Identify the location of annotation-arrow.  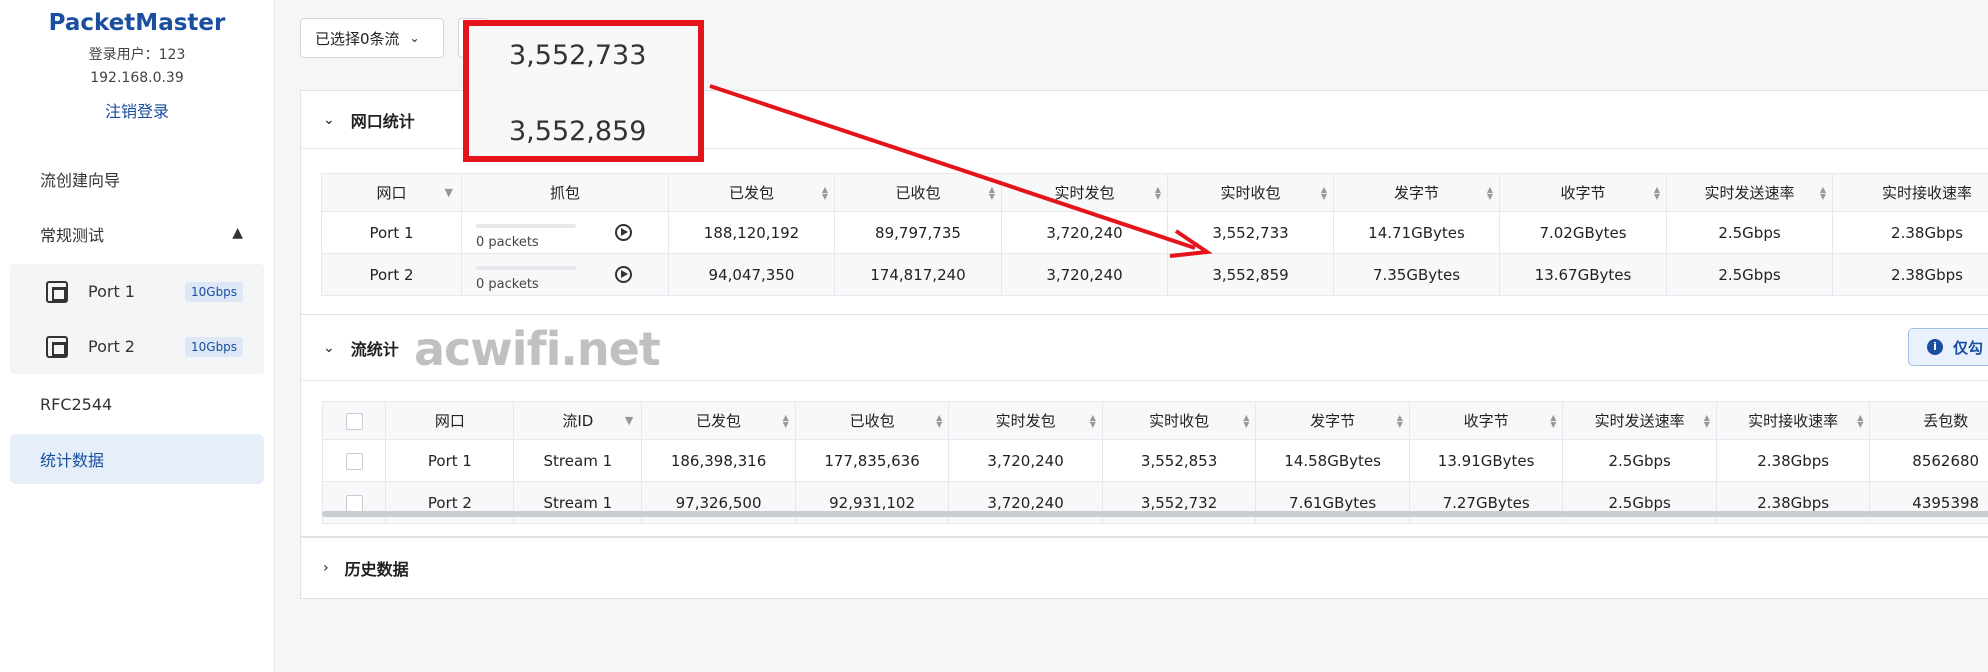
(961, 171).